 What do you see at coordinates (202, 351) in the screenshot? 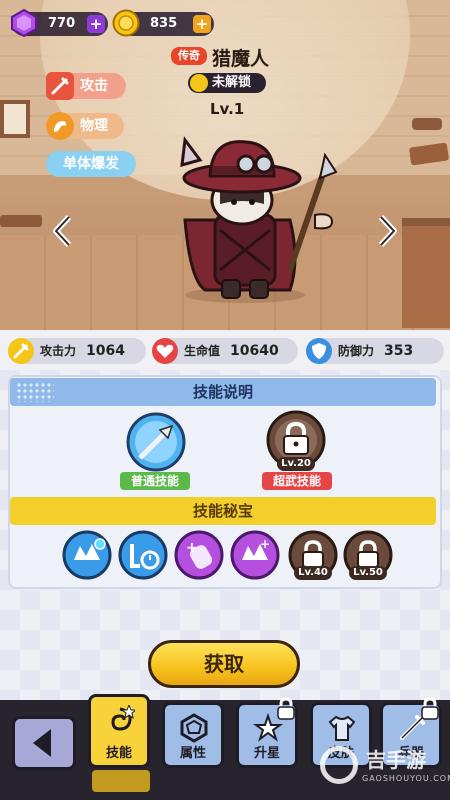
I see `hp-label: 生命值` at bounding box center [202, 351].